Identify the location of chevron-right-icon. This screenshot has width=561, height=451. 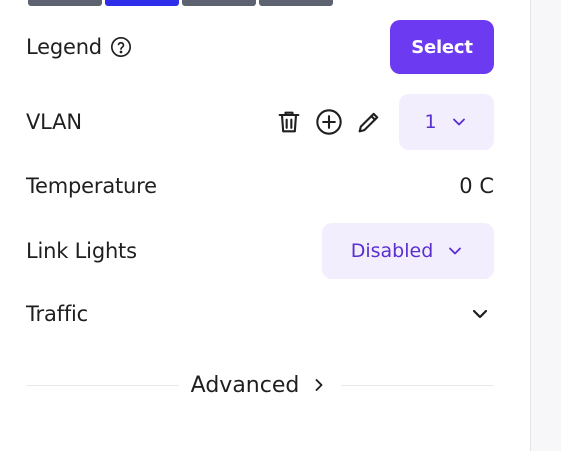
(319, 385).